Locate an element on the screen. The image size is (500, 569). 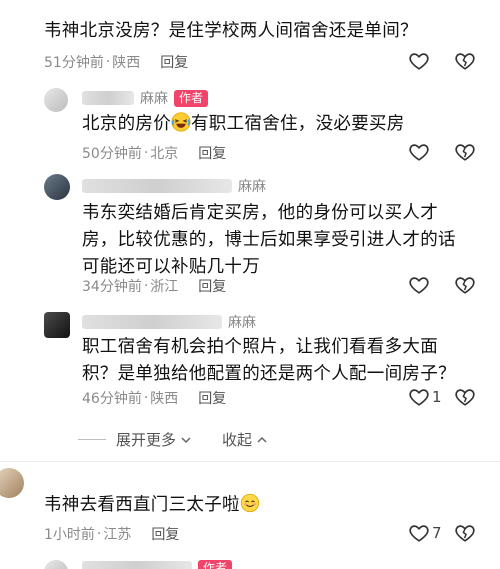
laughing-emoji-icon is located at coordinates (181, 122).